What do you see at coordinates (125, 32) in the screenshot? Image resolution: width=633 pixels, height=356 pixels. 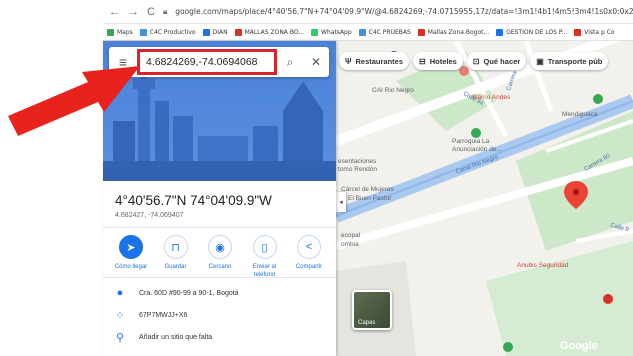 I see `bookmark-label: Maps` at bounding box center [125, 32].